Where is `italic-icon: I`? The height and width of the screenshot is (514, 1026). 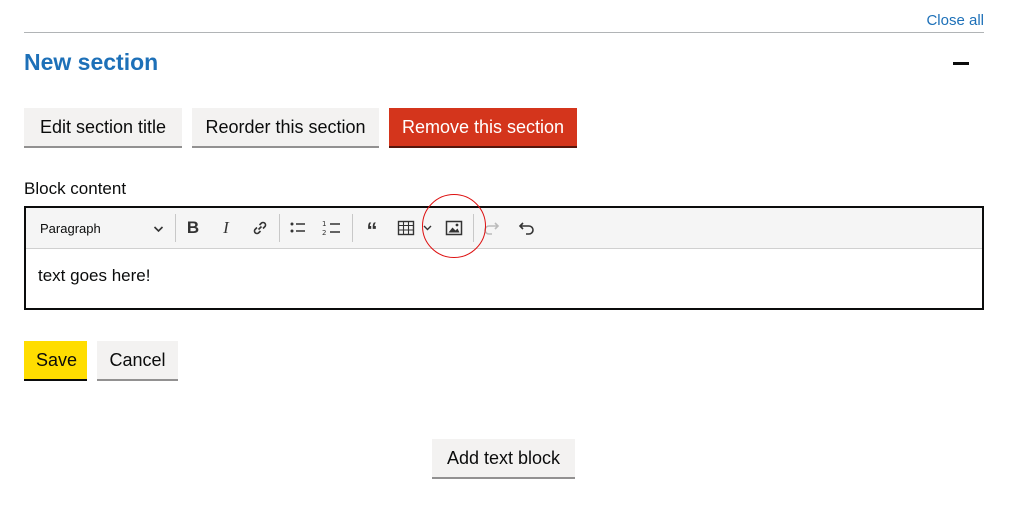
italic-icon: I is located at coordinates (226, 228).